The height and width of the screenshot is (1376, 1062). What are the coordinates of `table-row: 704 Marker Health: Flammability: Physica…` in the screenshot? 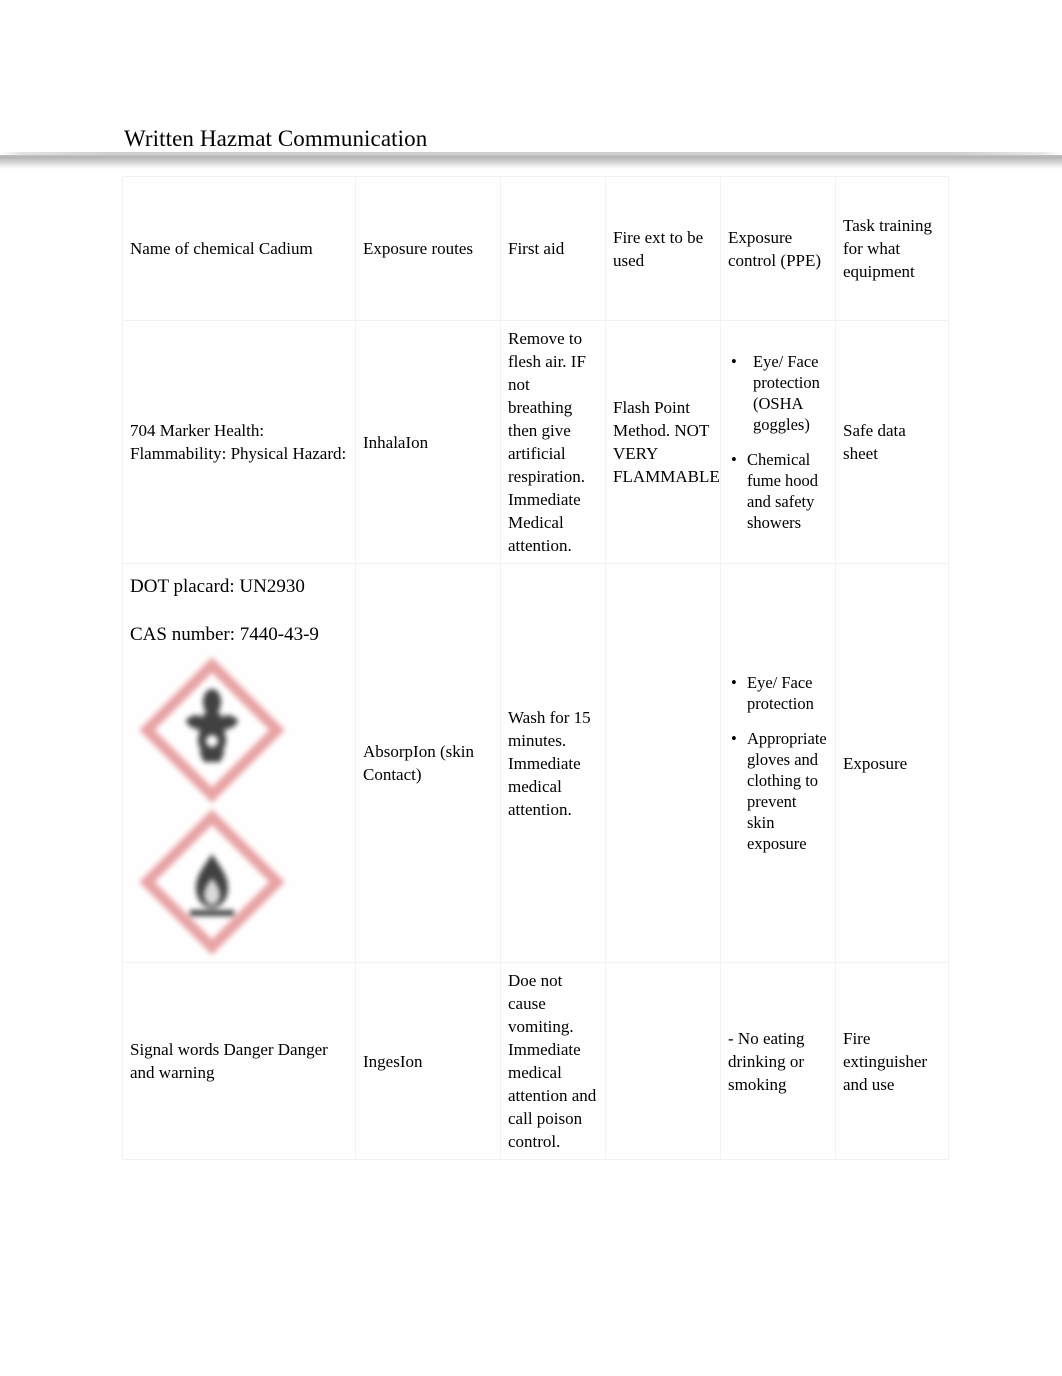 It's located at (535, 442).